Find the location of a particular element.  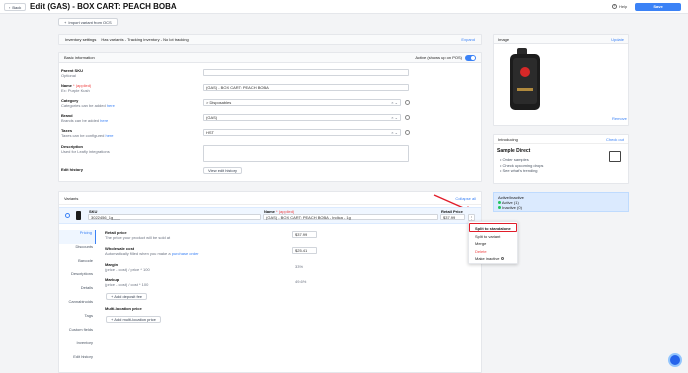

retail-price-hint: The price your product will be sold at is located at coordinates (138, 237).